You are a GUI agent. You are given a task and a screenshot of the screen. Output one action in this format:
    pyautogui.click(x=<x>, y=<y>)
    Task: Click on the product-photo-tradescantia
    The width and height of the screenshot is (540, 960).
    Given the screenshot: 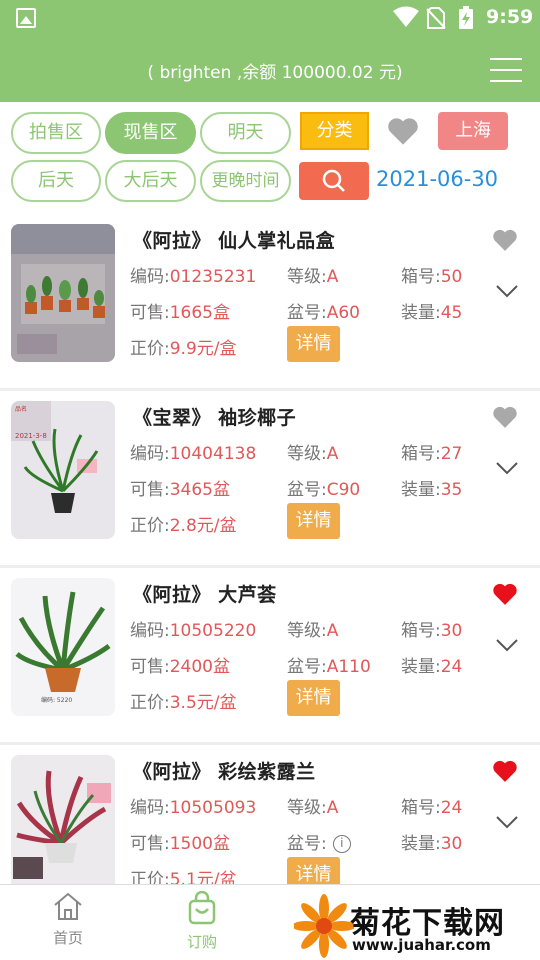 What is the action you would take?
    pyautogui.click(x=63, y=819)
    